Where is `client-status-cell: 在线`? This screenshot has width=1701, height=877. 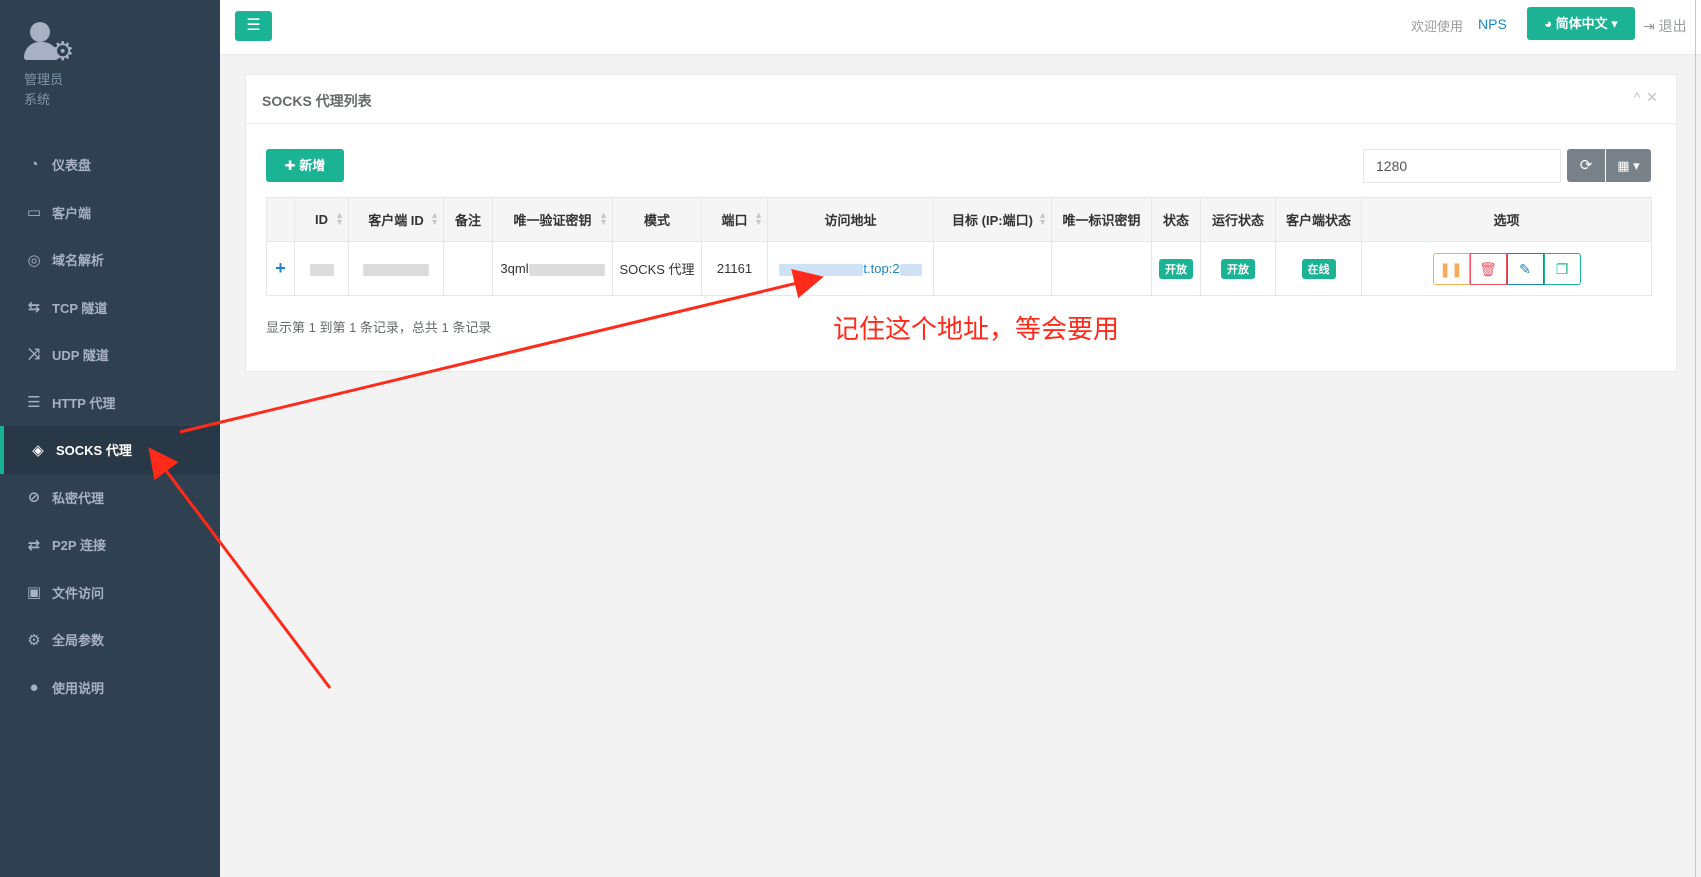 client-status-cell: 在线 is located at coordinates (1318, 268).